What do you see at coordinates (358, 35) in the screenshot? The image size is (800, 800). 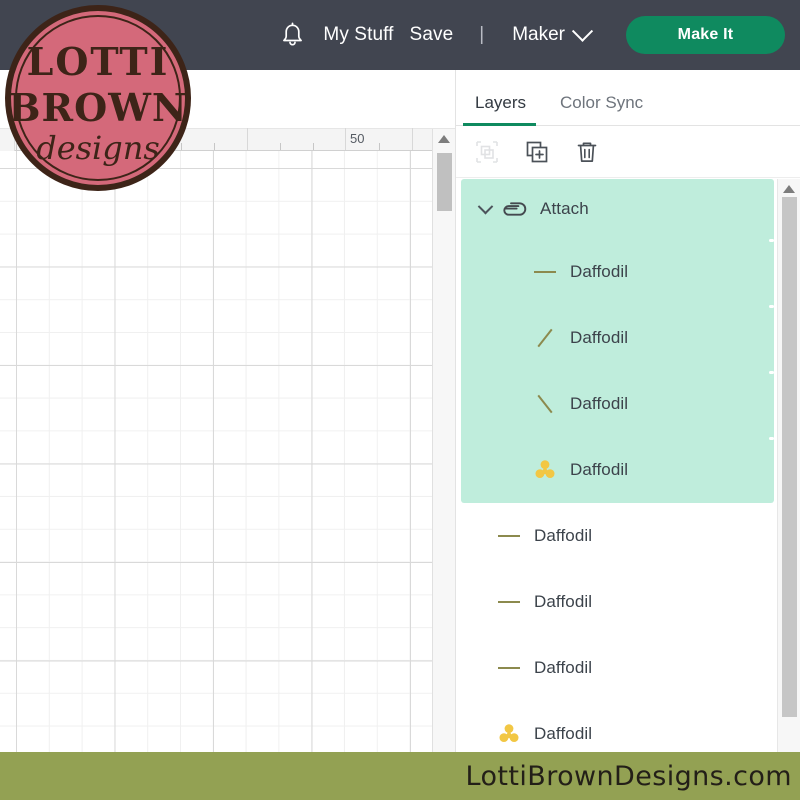 I see `my-stuff-link: My Stuff` at bounding box center [358, 35].